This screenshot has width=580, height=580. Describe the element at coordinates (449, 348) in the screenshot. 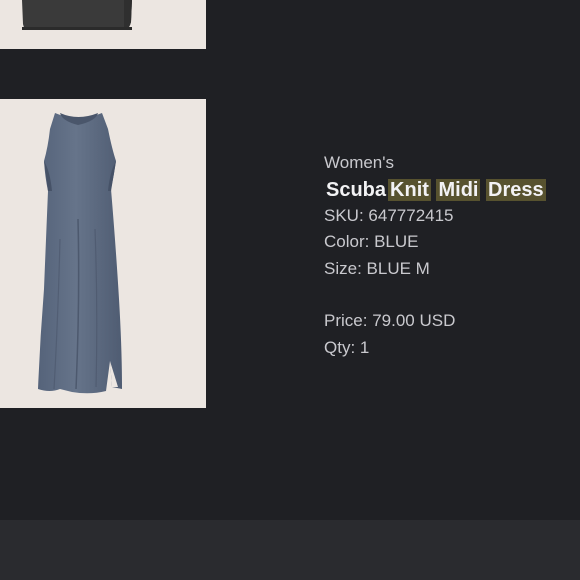

I see `qty-line: Qty: 1` at that location.